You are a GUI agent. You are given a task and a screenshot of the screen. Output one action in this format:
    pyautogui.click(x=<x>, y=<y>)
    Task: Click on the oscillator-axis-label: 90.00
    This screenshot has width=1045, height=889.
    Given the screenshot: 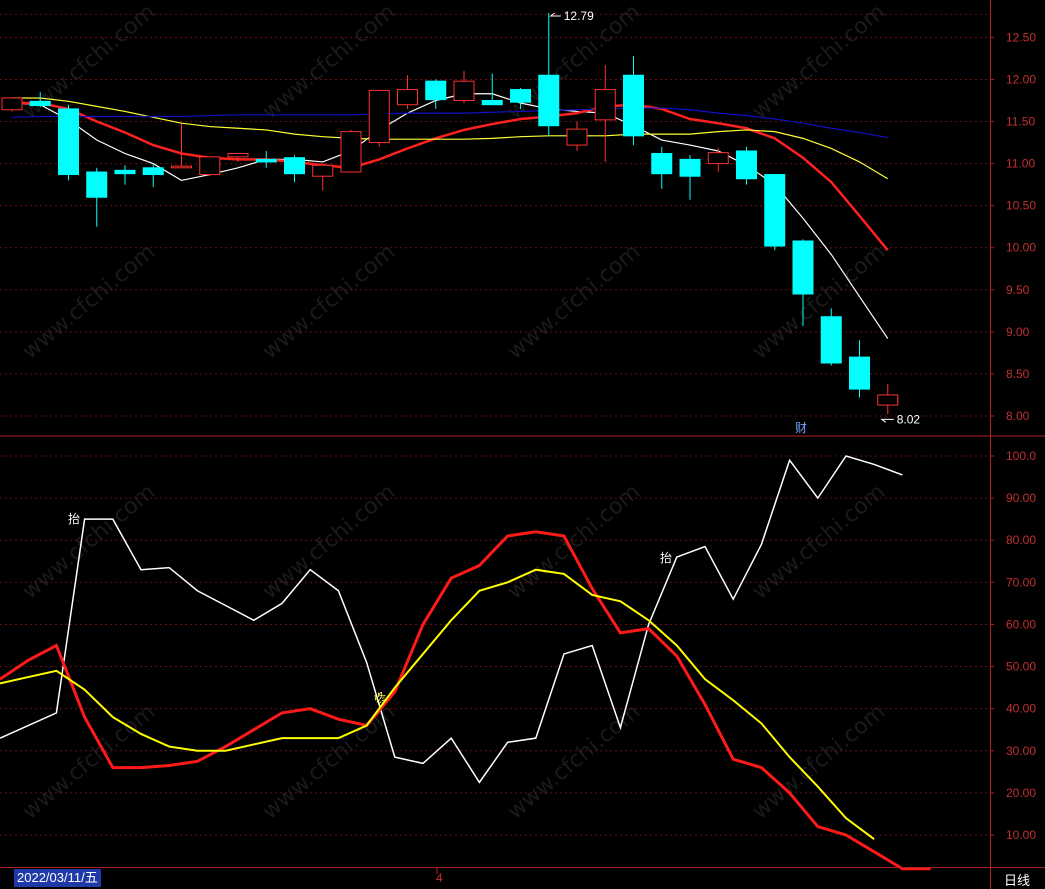 What is the action you would take?
    pyautogui.click(x=1021, y=498)
    